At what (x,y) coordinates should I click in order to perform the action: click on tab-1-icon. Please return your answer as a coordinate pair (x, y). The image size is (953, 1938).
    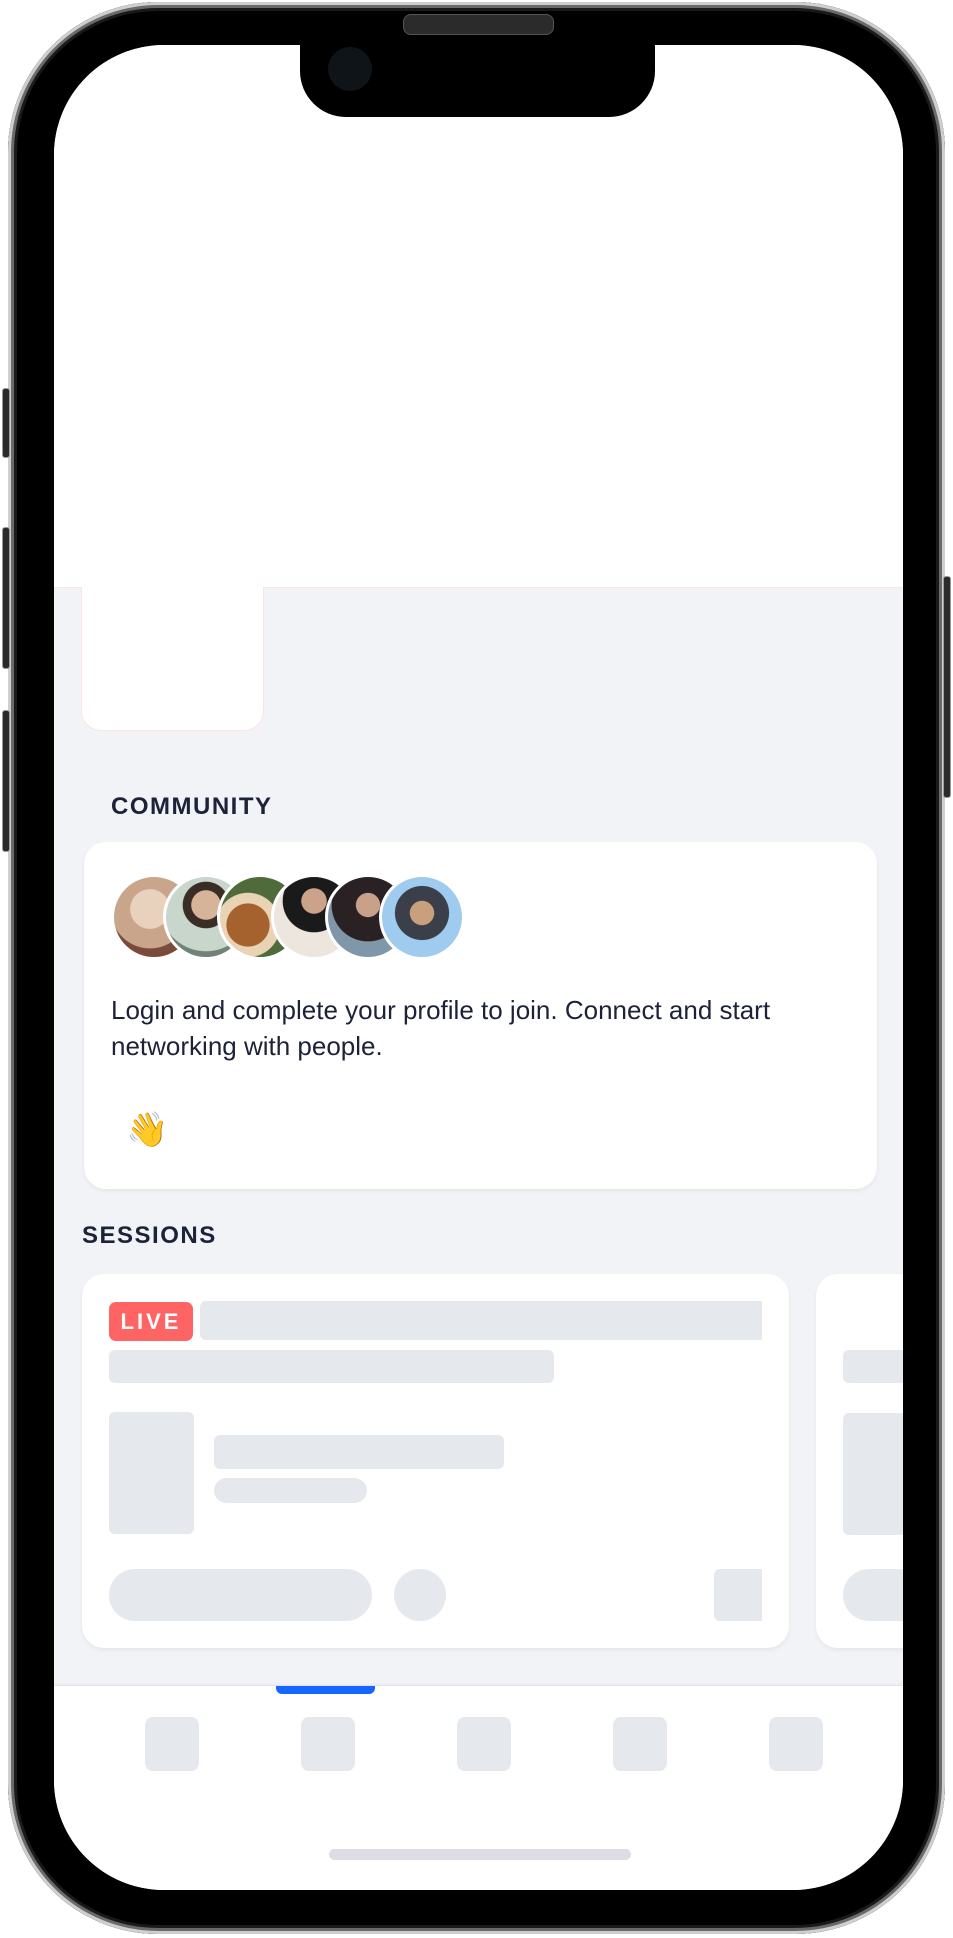
    Looking at the image, I should click on (172, 1744).